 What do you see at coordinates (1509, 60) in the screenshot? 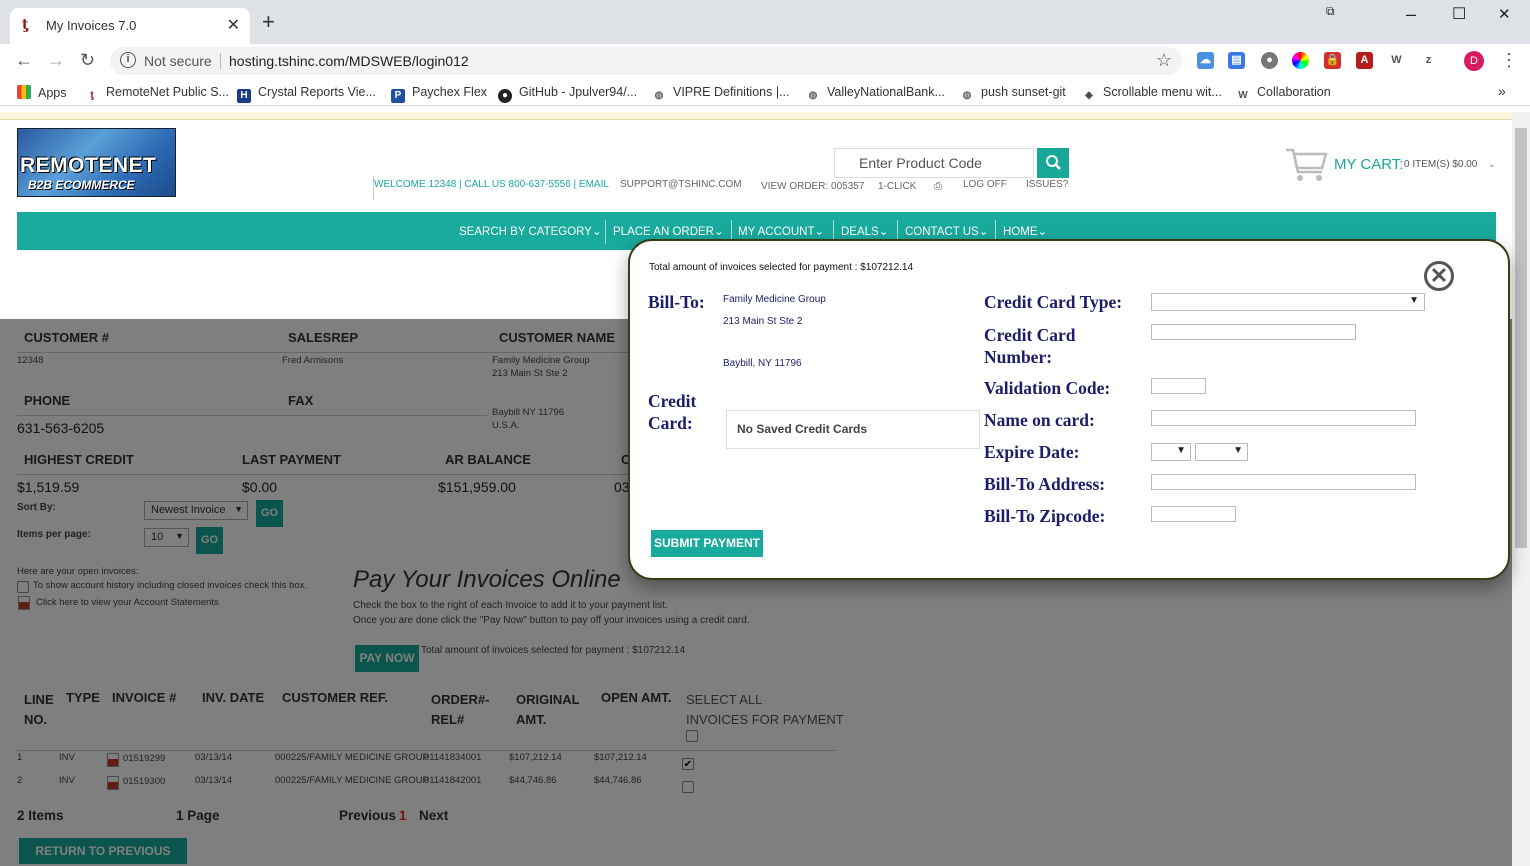
I see `browser-menu-icon: ⋮` at bounding box center [1509, 60].